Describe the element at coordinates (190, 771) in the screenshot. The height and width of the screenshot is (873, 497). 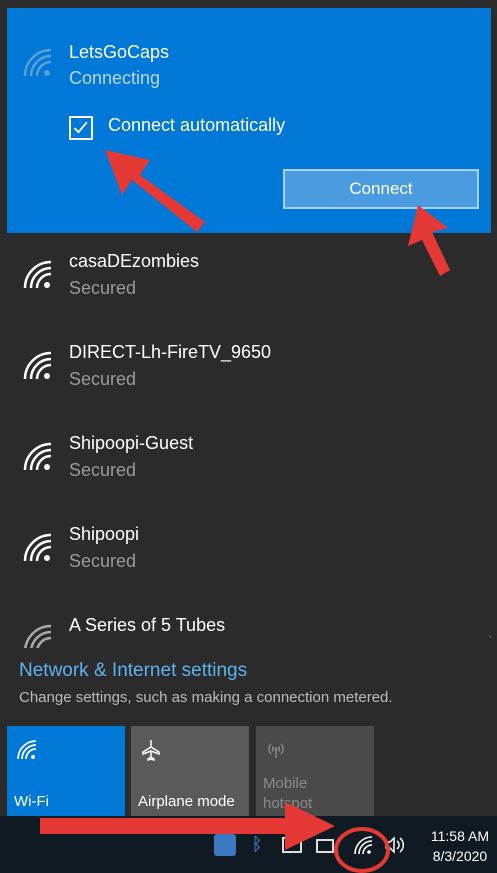
I see `airplane-mode-tile: Airplane mode` at that location.